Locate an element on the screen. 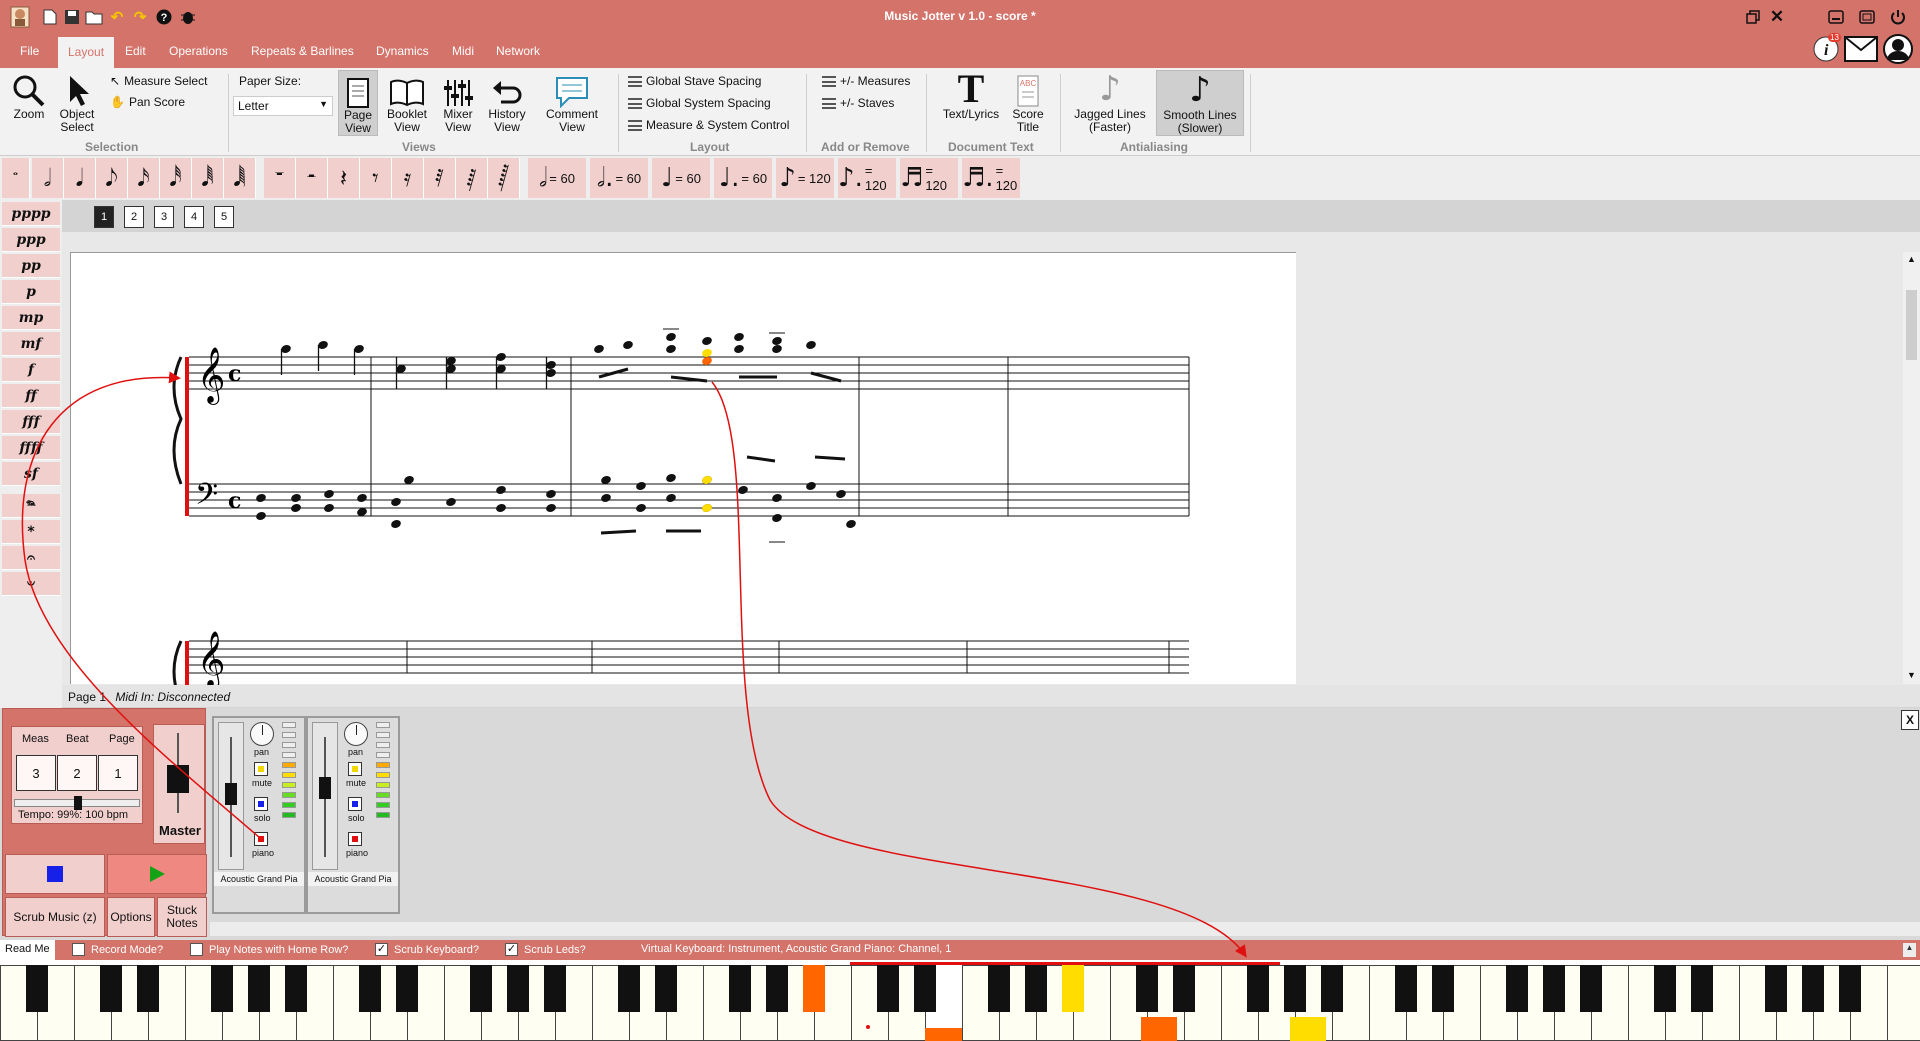  instrument-toggle is located at coordinates (355, 839).